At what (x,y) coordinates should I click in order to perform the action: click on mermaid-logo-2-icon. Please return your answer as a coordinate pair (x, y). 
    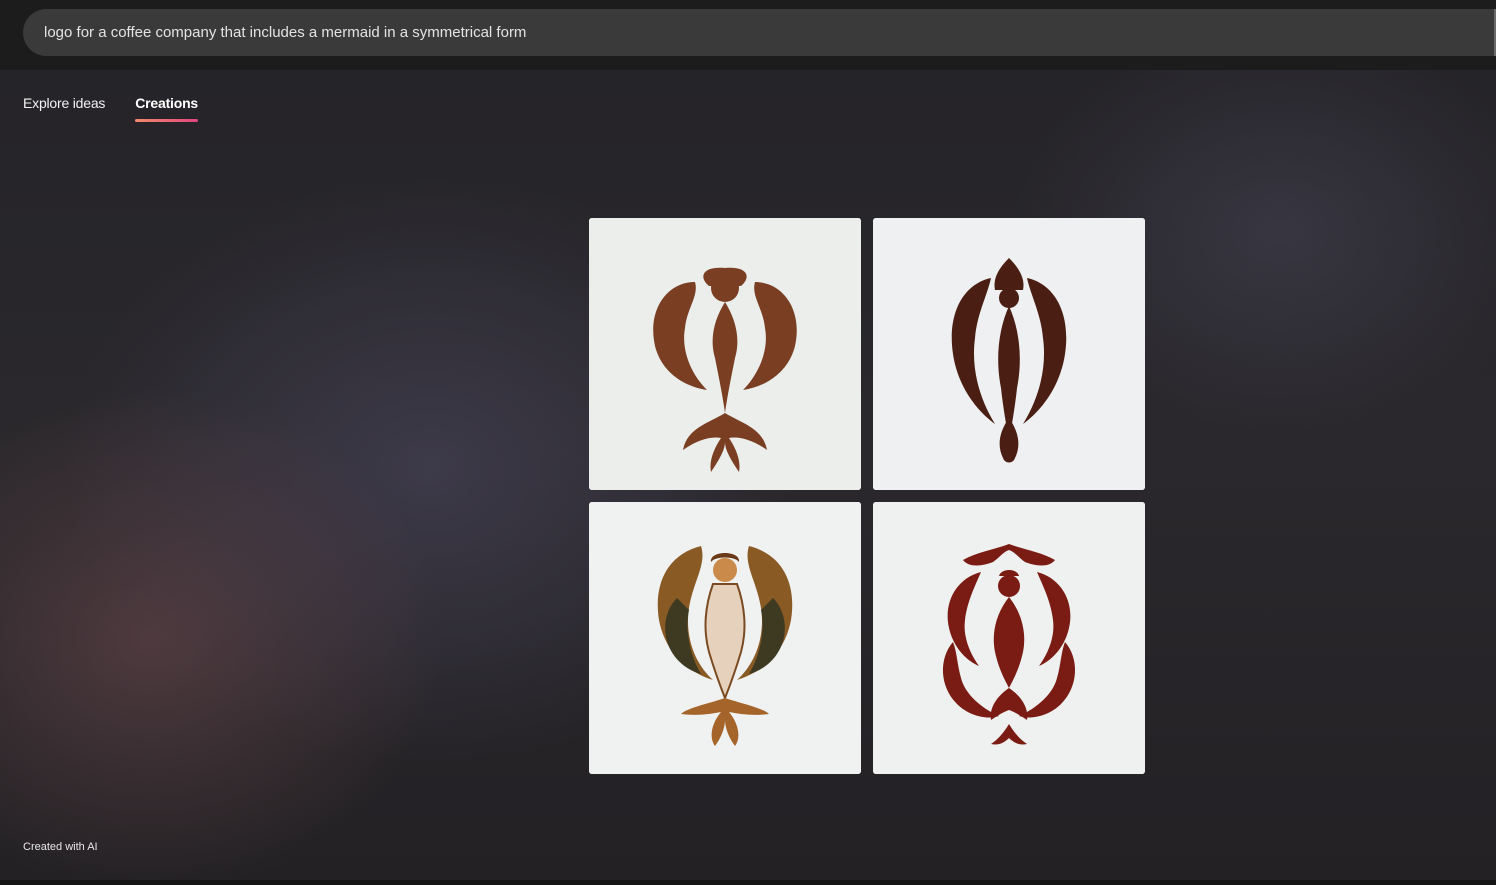
    Looking at the image, I should click on (1009, 354).